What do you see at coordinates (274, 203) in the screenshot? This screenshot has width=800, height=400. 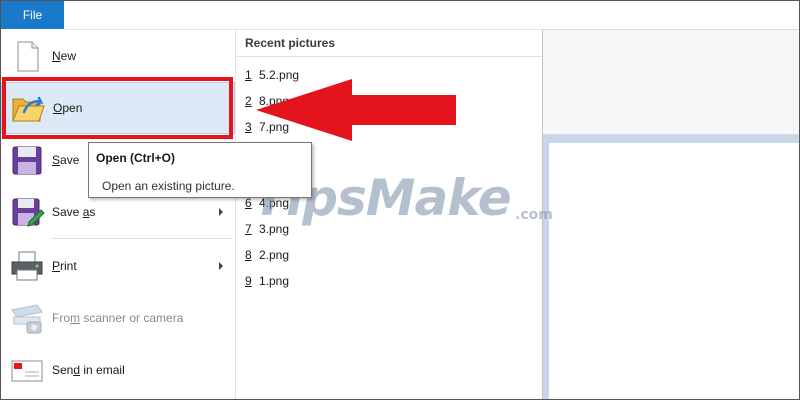 I see `recent-item-filename: 4.png` at bounding box center [274, 203].